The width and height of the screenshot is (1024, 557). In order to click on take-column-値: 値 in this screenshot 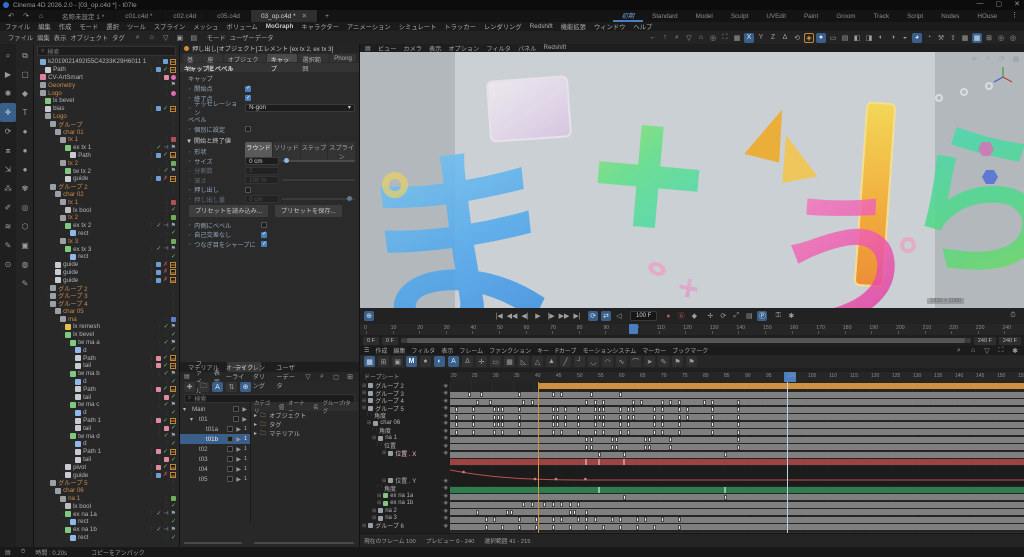, I will do `click(281, 407)`.